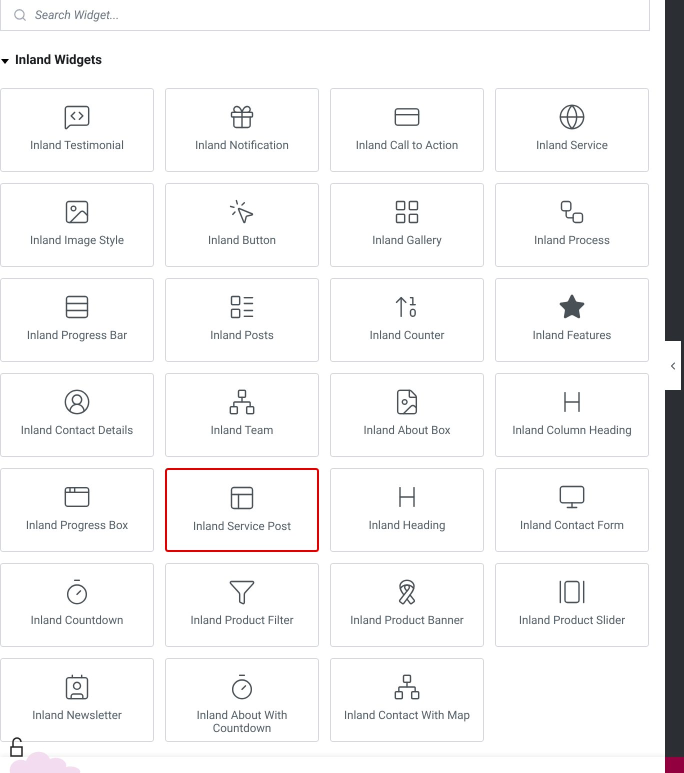  I want to click on widget-tile: Inland Newsletter, so click(77, 700).